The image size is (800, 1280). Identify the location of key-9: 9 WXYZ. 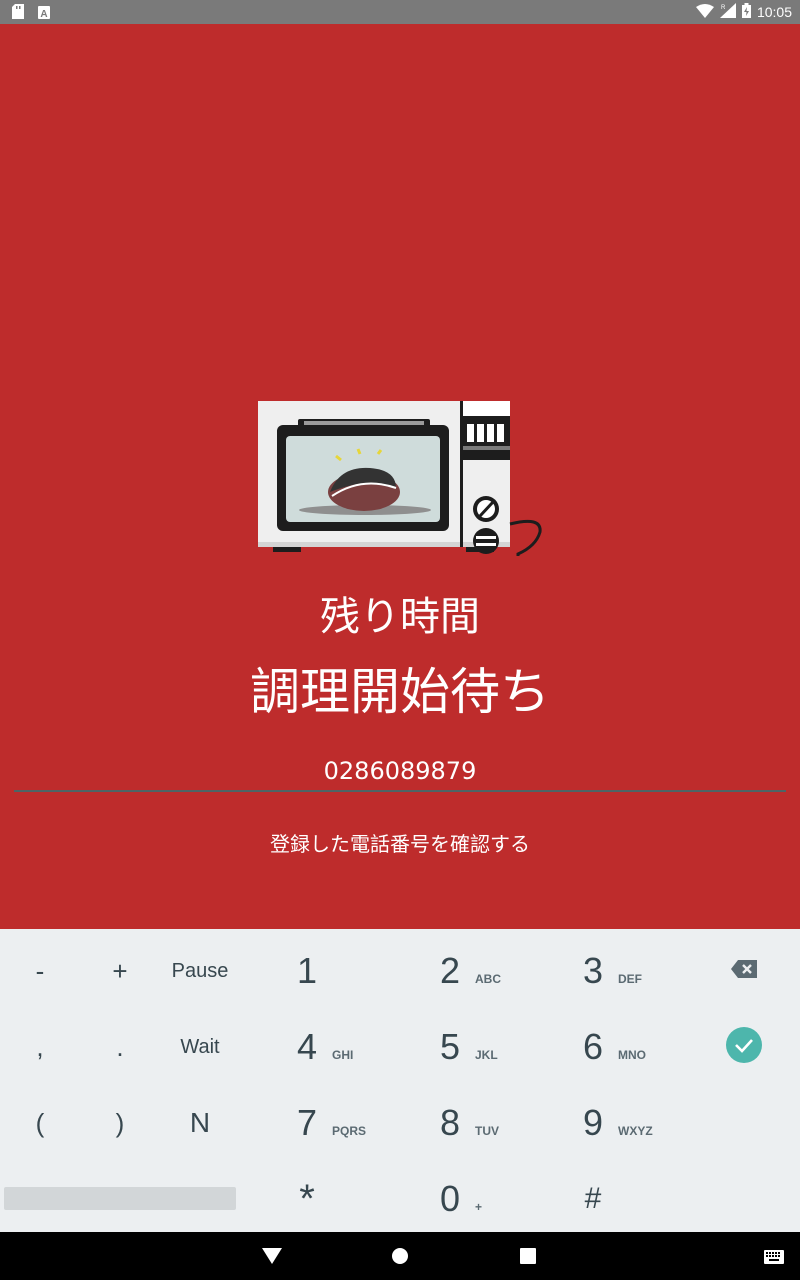
(627, 1123).